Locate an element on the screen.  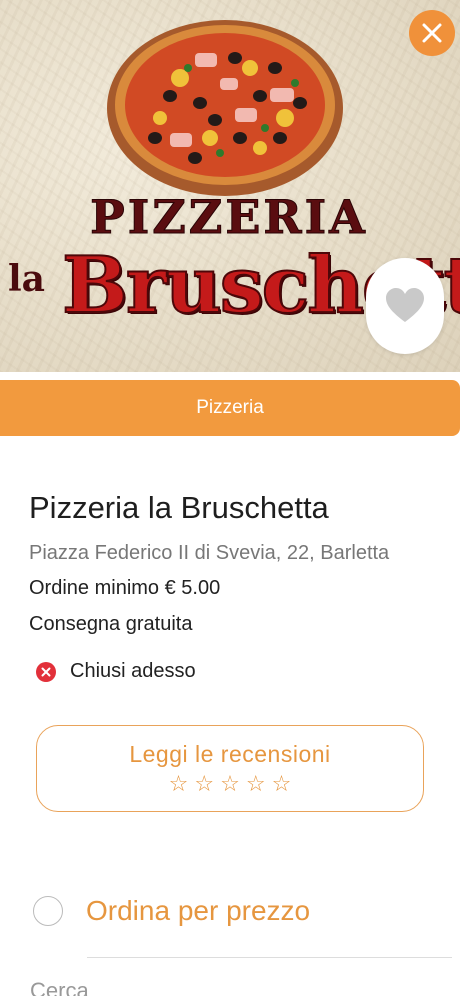
opening-status: Chiusi adesso is located at coordinates (116, 671).